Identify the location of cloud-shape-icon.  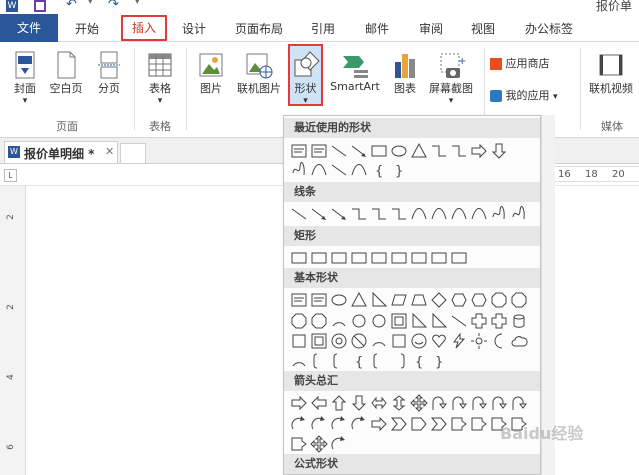
(519, 341).